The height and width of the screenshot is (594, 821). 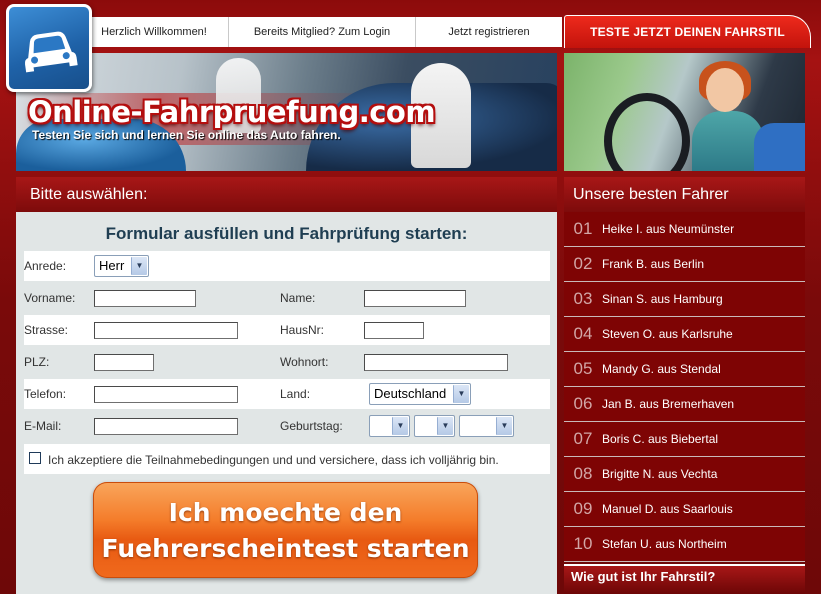 I want to click on driver-face, so click(x=725, y=90).